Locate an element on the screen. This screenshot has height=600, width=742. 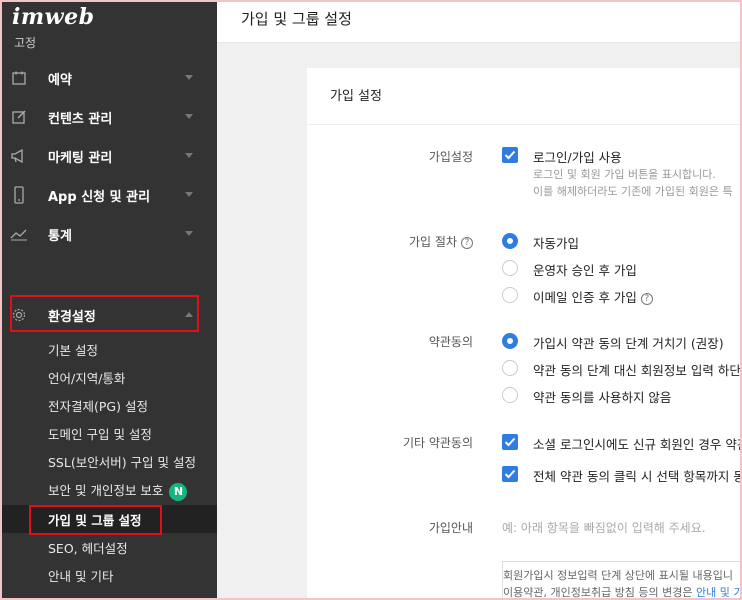
calendar-icon is located at coordinates (19, 78).